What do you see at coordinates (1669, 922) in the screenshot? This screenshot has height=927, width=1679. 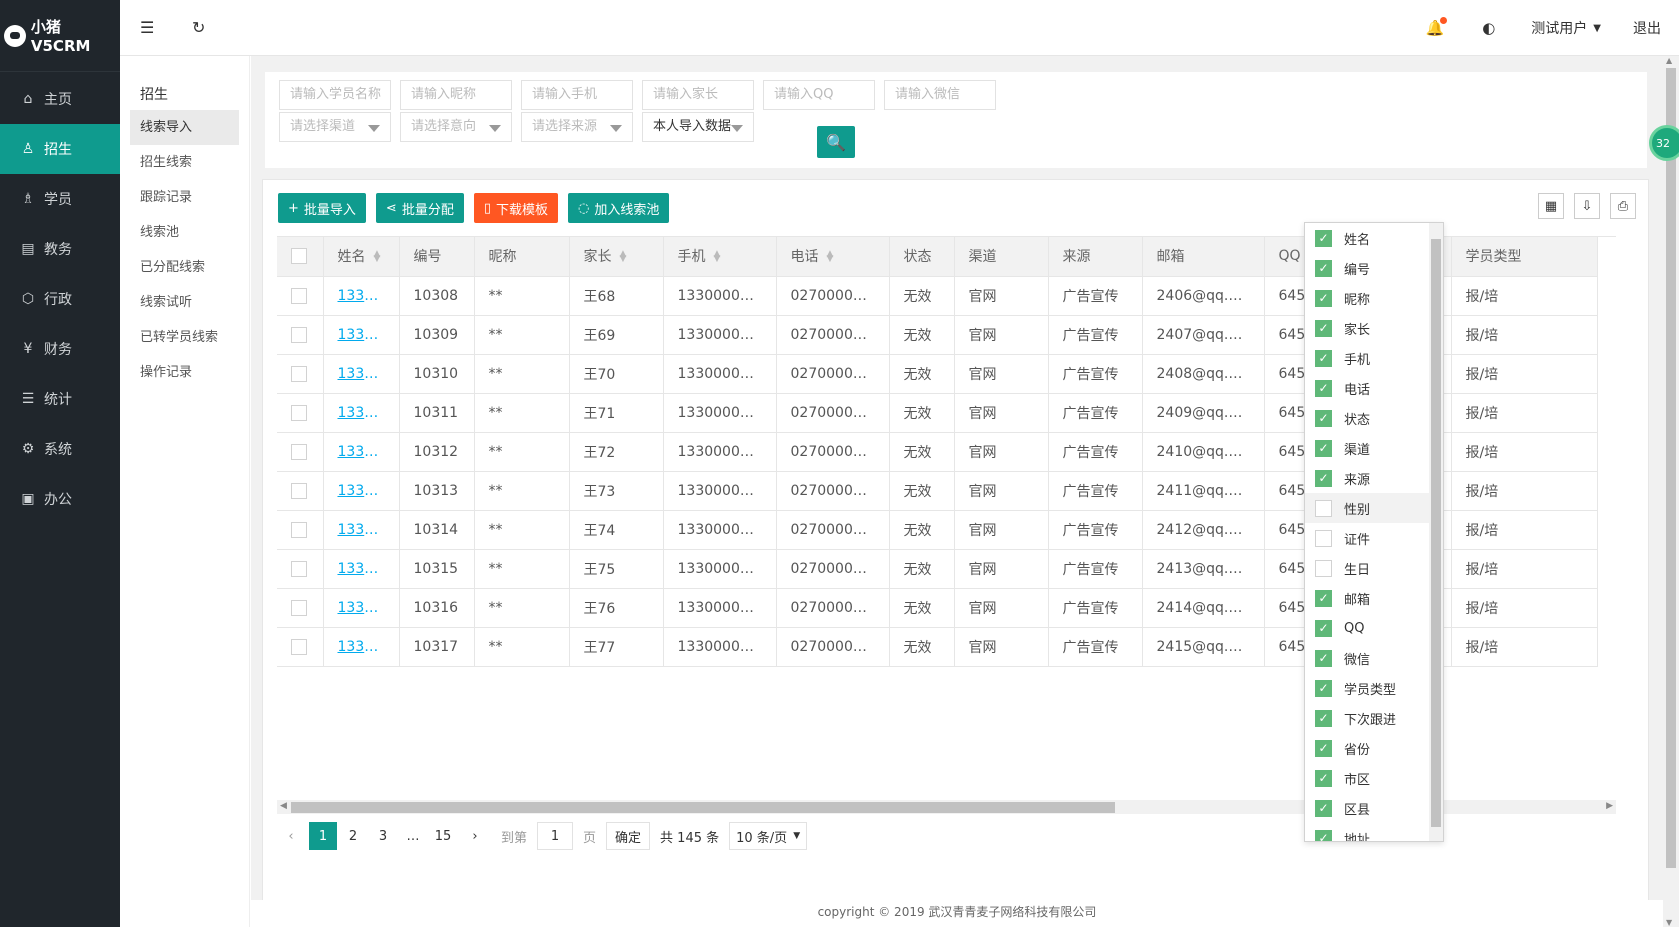 I see `scroll-down-icon: ▼` at bounding box center [1669, 922].